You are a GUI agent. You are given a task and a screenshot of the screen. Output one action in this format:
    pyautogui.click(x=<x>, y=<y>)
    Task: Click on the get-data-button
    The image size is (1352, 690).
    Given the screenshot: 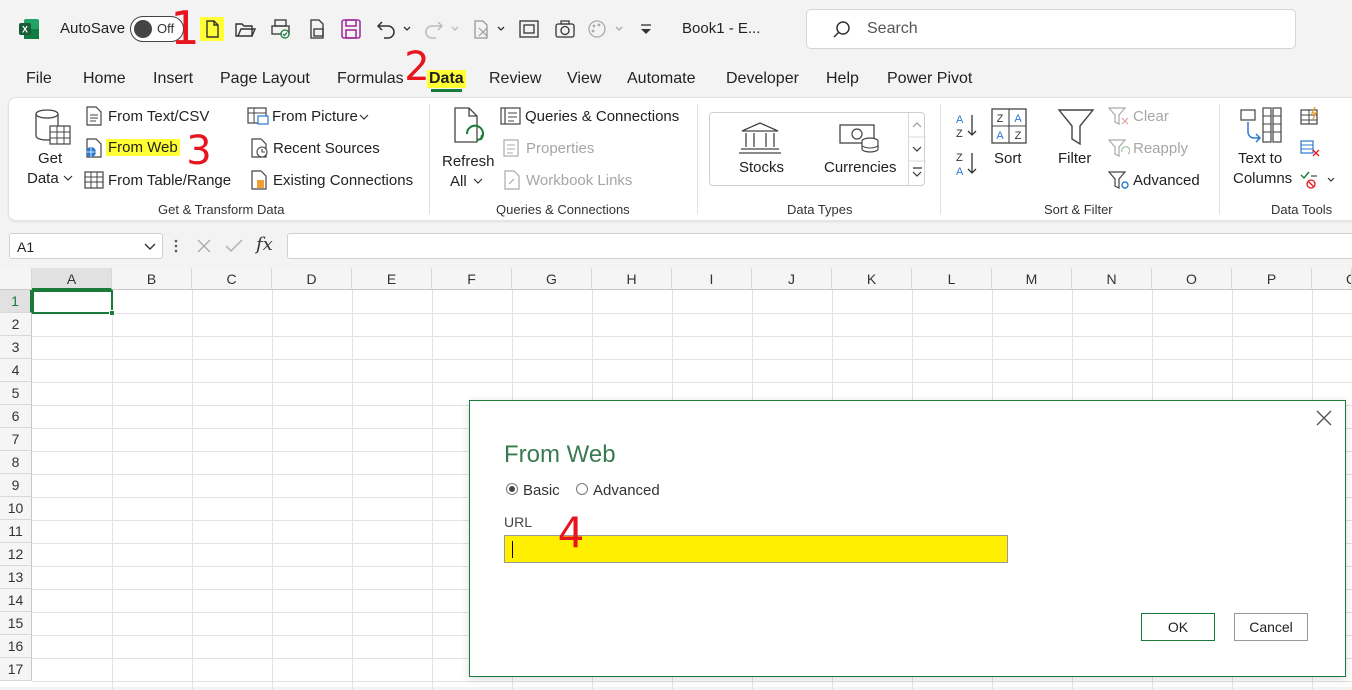 What is the action you would take?
    pyautogui.click(x=53, y=128)
    